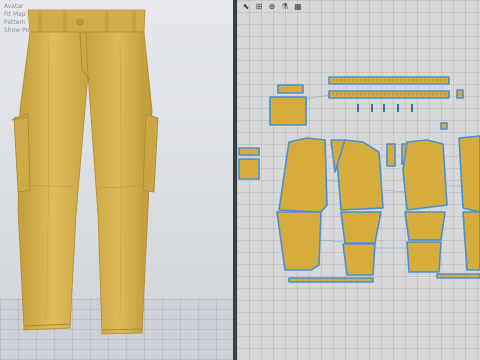  What do you see at coordinates (360, 175) in the screenshot?
I see `back-leg-panel-upper-left` at bounding box center [360, 175].